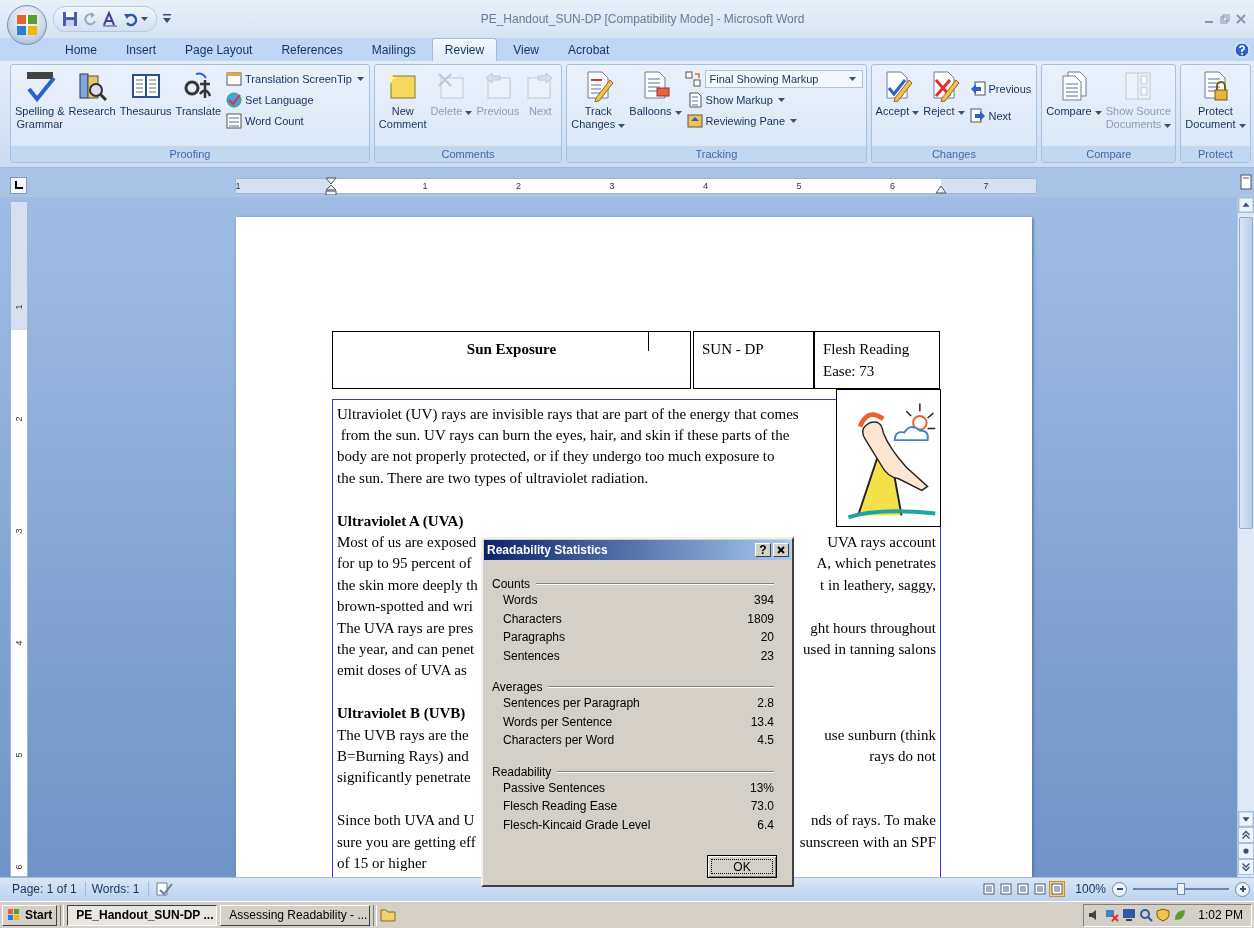 This screenshot has height=928, width=1254. I want to click on indent-marker-icon, so click(331, 185).